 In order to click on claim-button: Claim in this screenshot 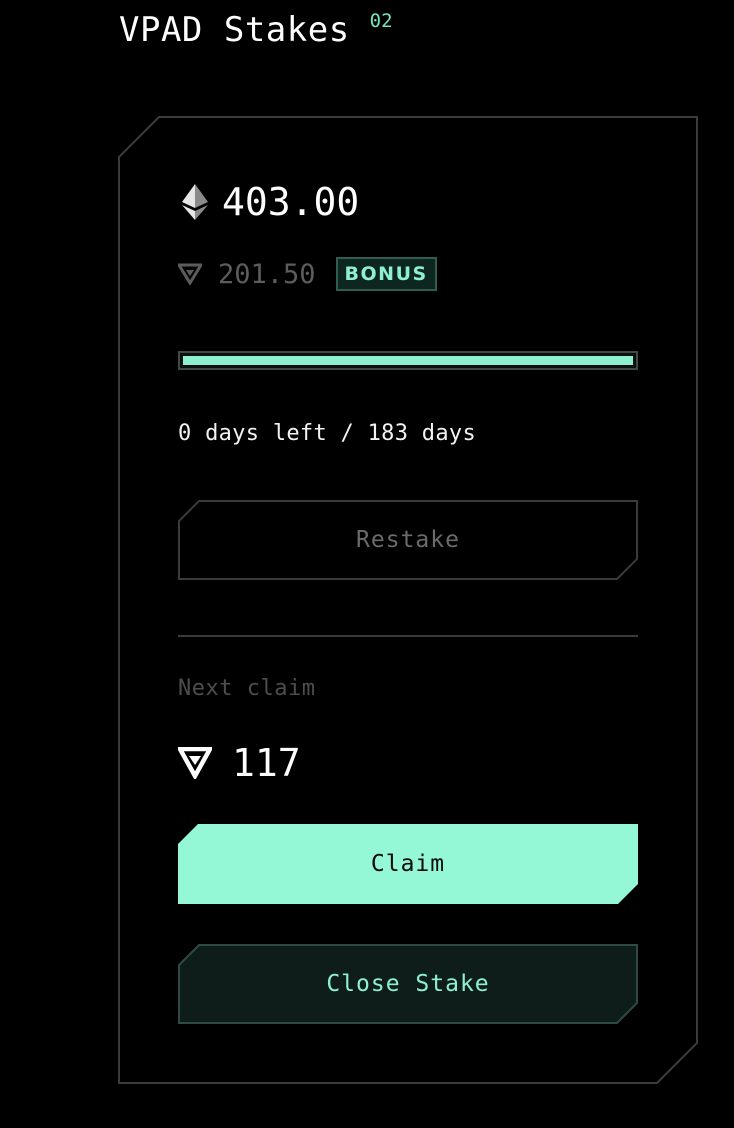, I will do `click(408, 864)`.